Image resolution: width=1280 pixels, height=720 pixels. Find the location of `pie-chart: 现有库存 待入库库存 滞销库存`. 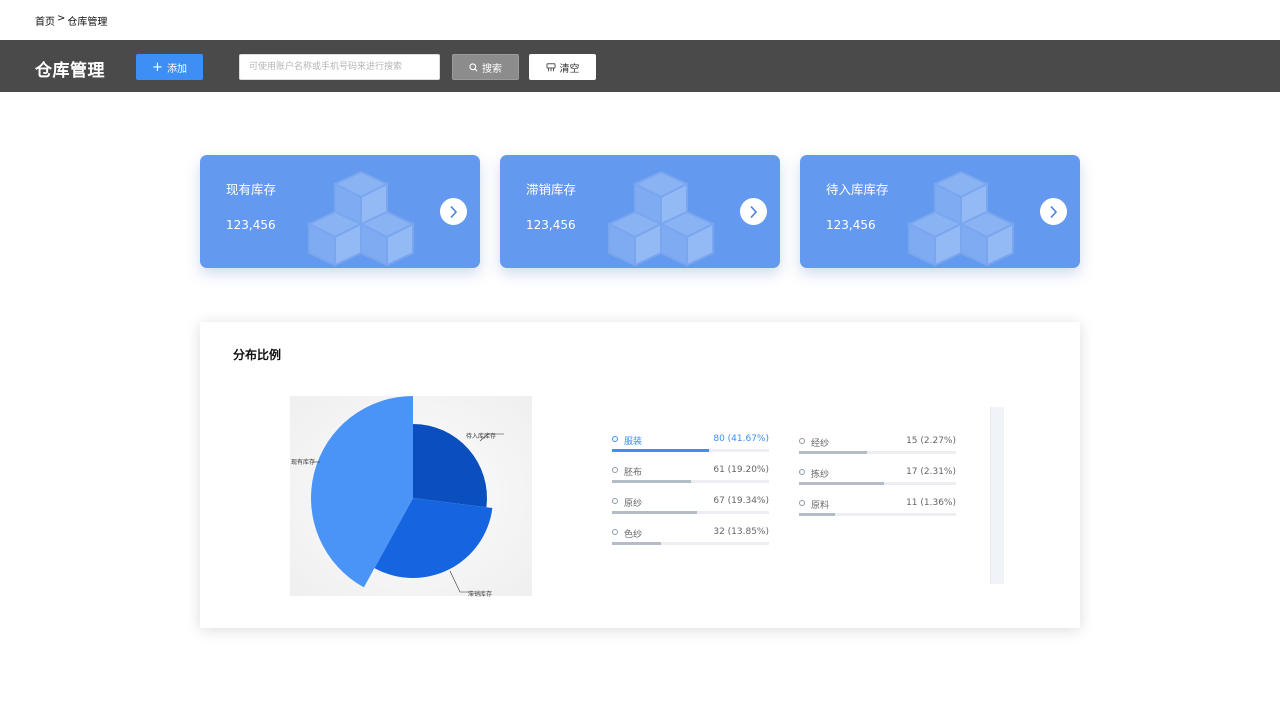

pie-chart: 现有库存 待入库库存 滞销库存 is located at coordinates (411, 497).